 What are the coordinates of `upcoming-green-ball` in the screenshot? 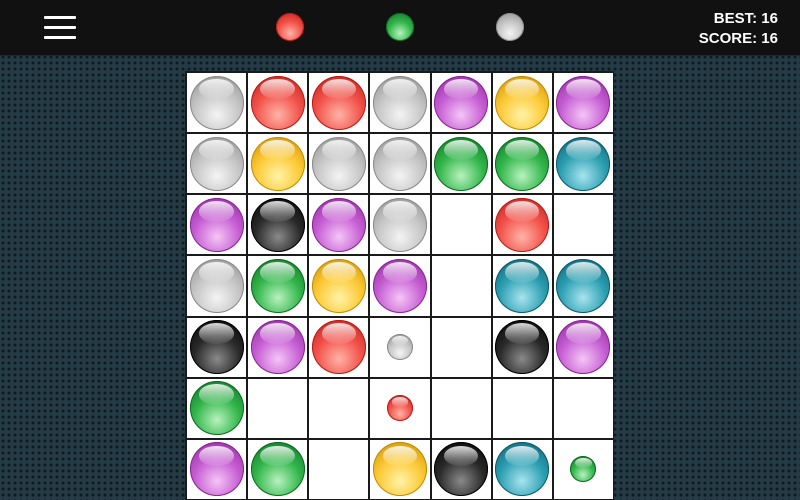 It's located at (583, 469).